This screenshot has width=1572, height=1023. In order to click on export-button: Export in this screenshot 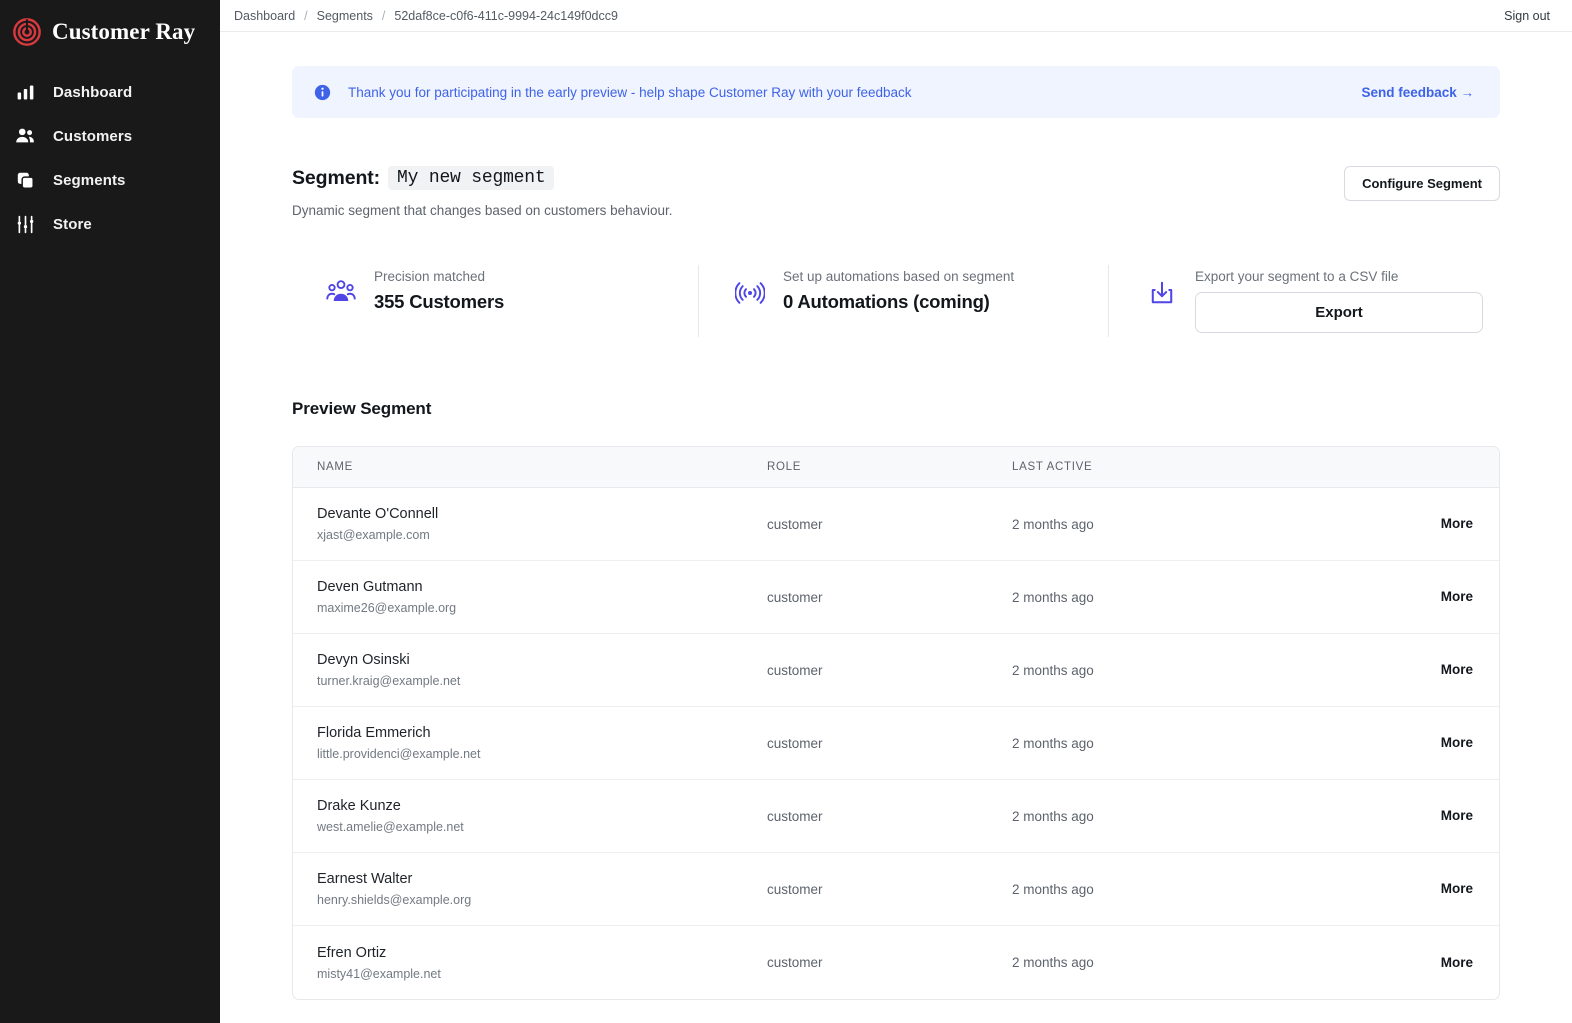, I will do `click(1339, 312)`.